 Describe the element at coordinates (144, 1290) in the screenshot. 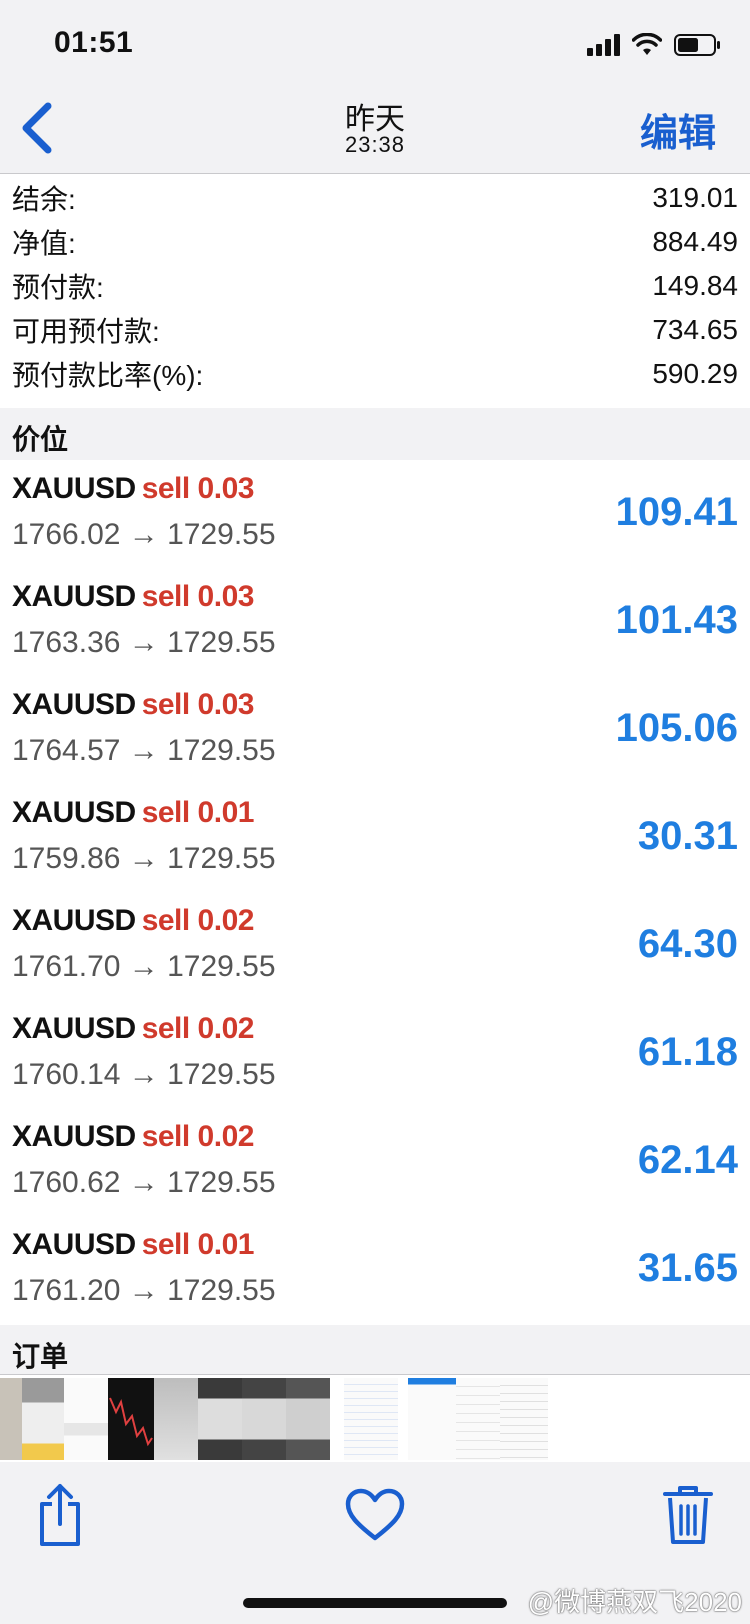

I see `position-prices: 1761.20 → 1729.55` at that location.